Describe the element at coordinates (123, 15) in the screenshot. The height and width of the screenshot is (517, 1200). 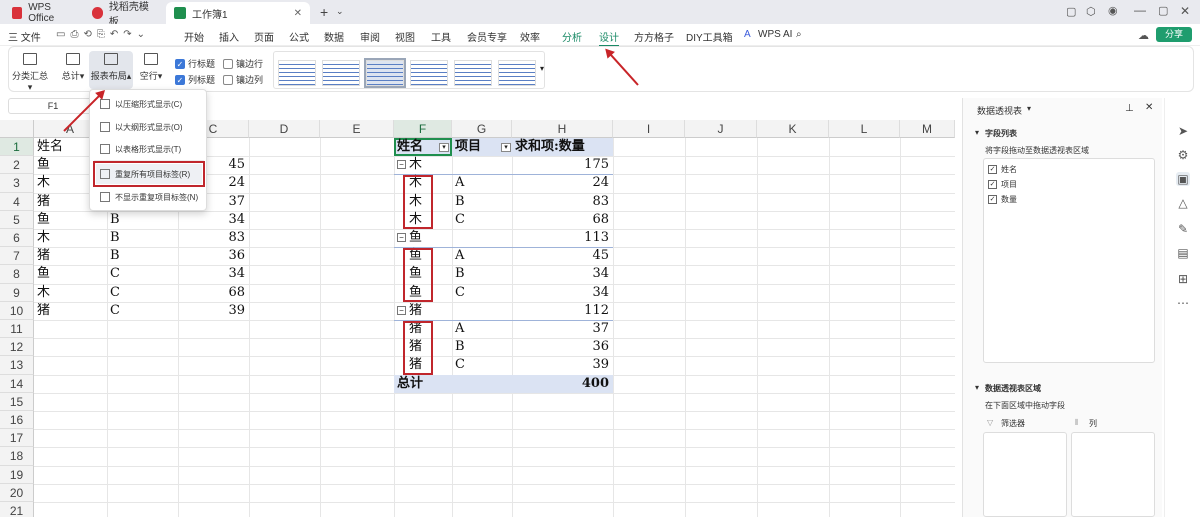
I see `tab-templates: 找稻壳模板` at that location.